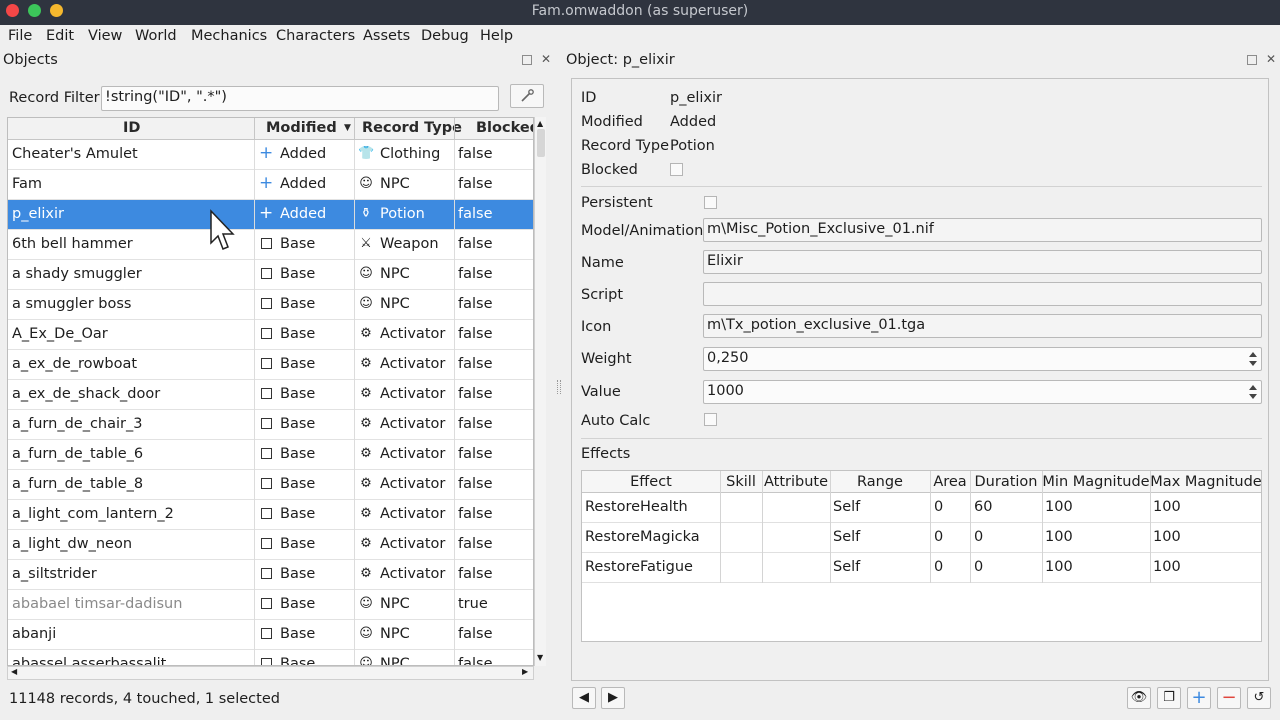 The image size is (1280, 720). Describe the element at coordinates (300, 98) in the screenshot. I see `record-filter-input: !string("ID", ".*")` at that location.